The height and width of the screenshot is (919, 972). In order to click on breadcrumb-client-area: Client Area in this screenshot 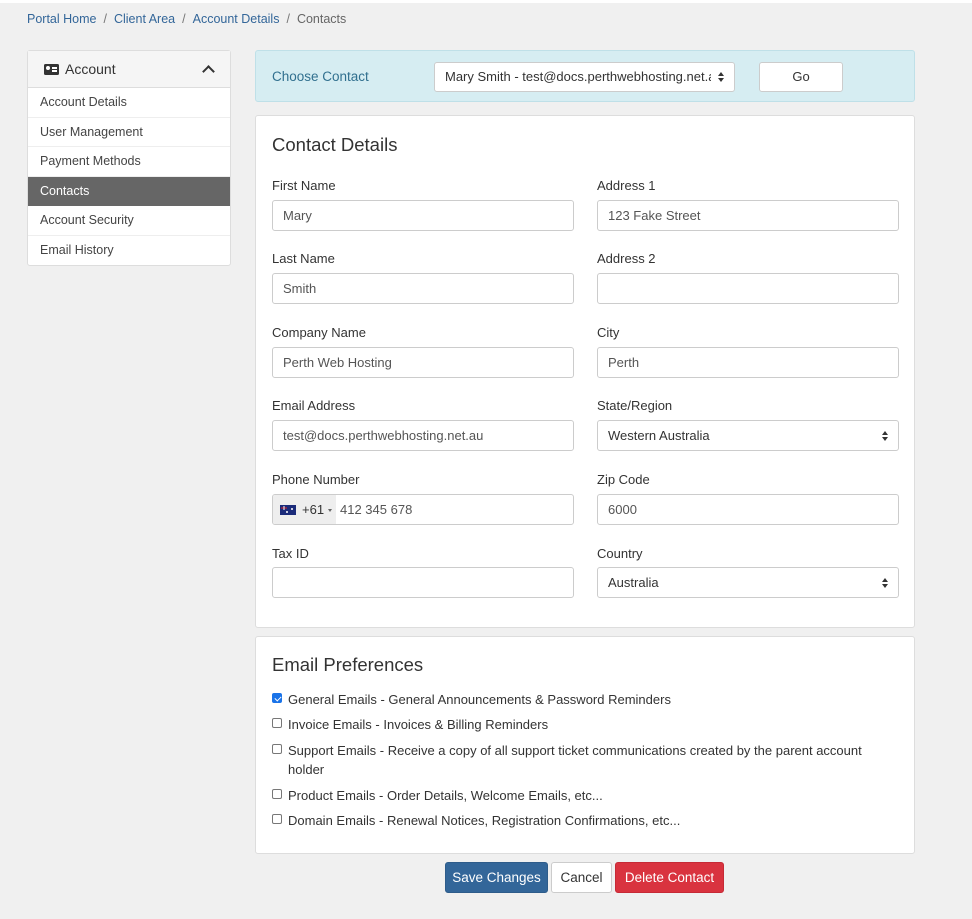, I will do `click(144, 19)`.